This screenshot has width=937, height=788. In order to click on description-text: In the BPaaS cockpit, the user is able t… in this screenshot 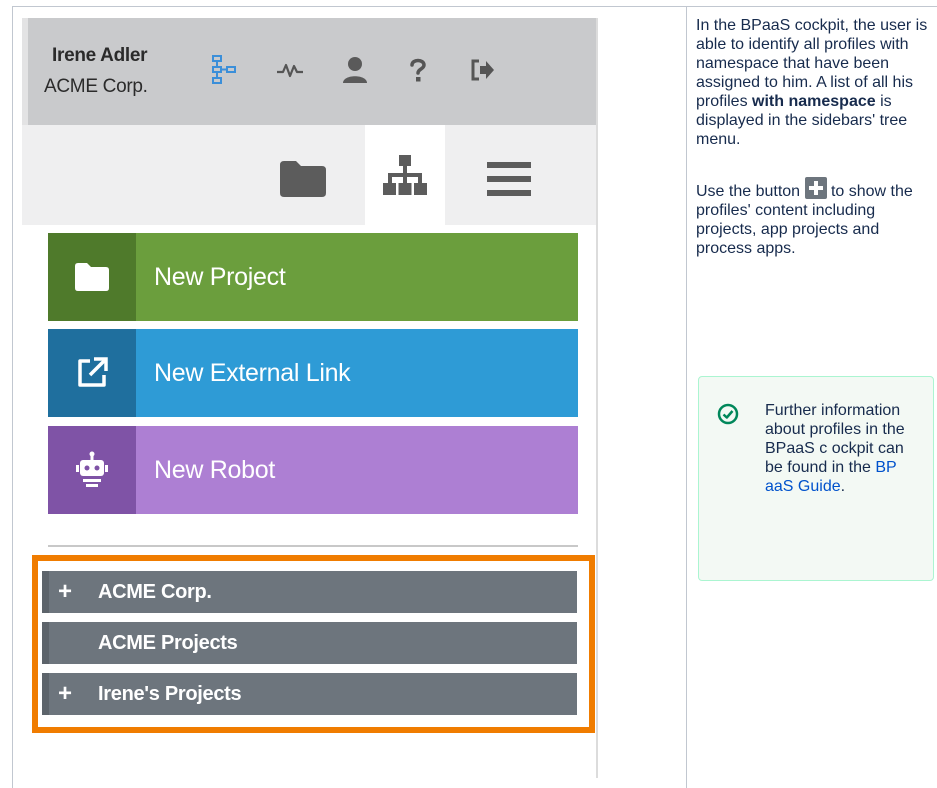, I will do `click(812, 137)`.